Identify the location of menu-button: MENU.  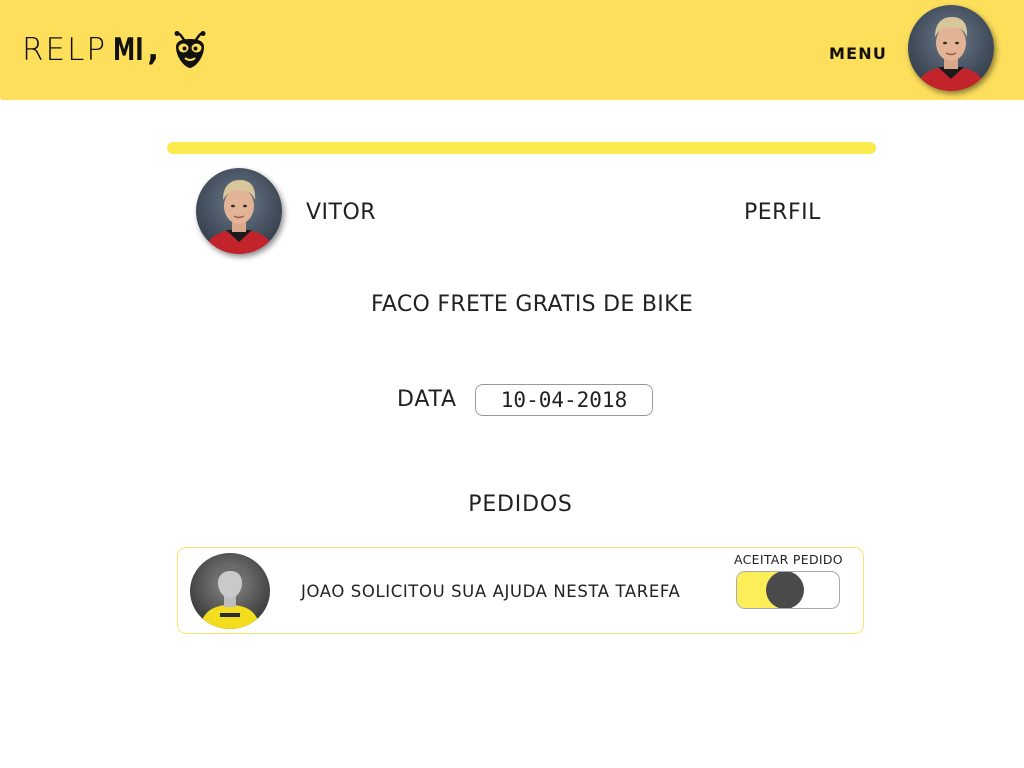
(858, 53).